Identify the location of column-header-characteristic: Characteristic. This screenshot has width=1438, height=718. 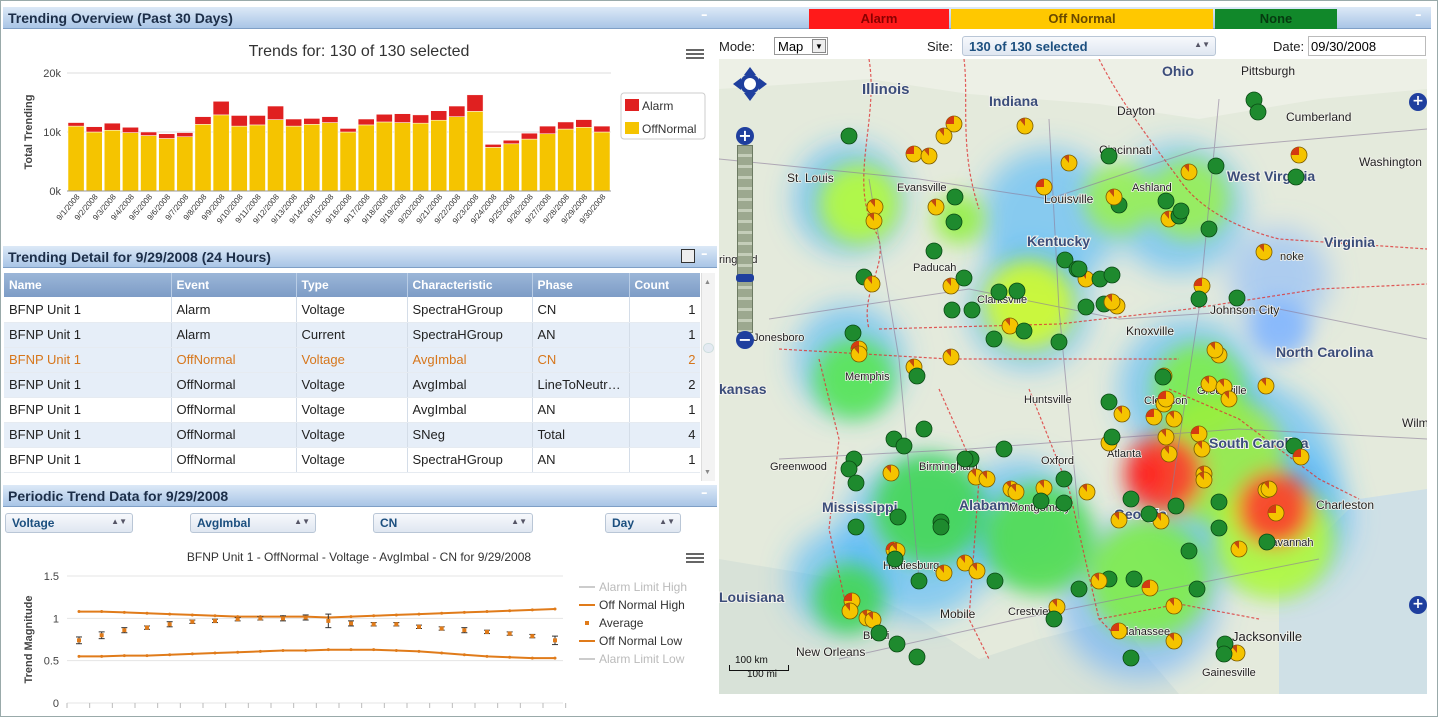
(470, 285).